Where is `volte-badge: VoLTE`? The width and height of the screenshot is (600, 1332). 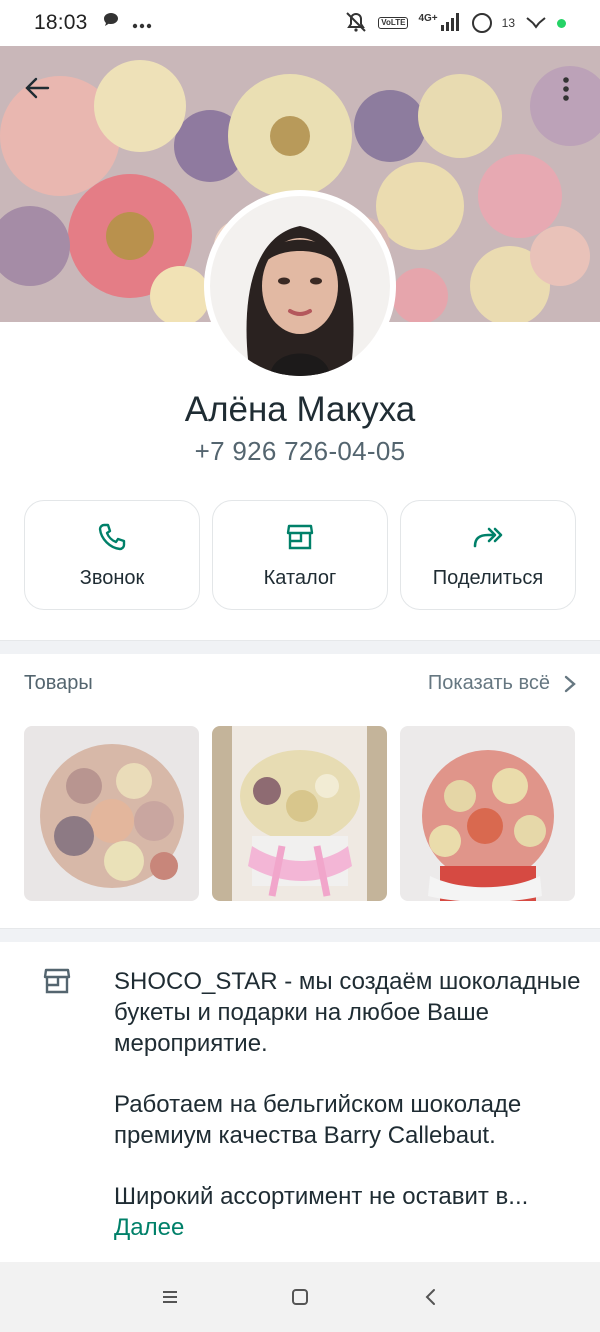
volte-badge: VoLTE is located at coordinates (393, 23).